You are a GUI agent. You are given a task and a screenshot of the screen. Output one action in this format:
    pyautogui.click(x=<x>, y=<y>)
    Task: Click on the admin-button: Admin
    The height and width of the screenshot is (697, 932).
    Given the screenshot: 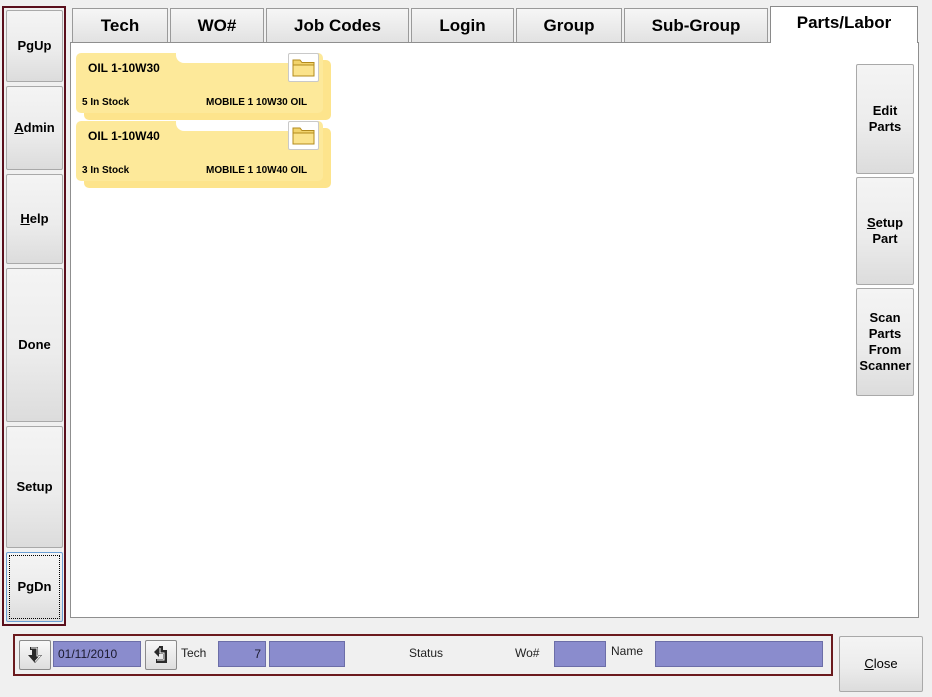 What is the action you would take?
    pyautogui.click(x=34, y=128)
    